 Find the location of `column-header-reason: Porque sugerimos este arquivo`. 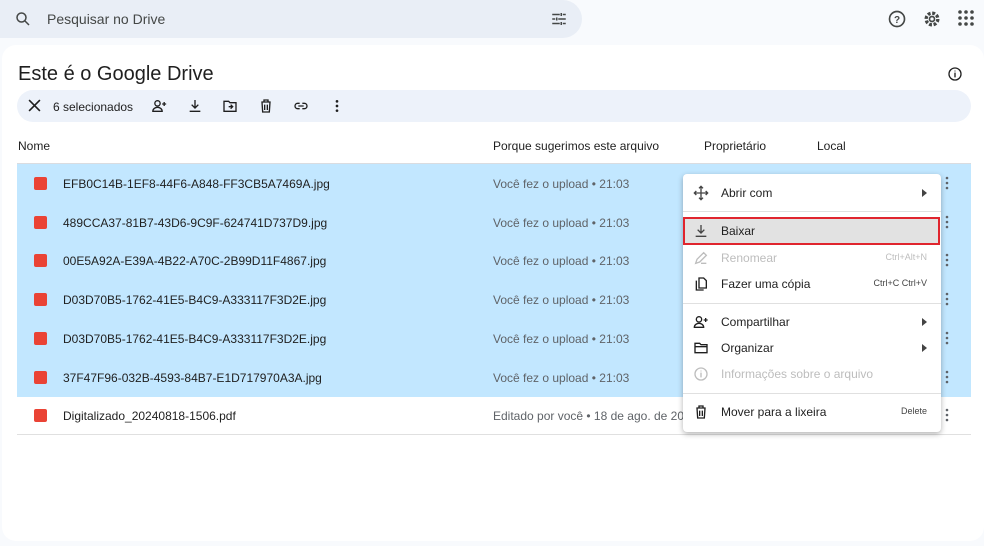

column-header-reason: Porque sugerimos este arquivo is located at coordinates (576, 146).